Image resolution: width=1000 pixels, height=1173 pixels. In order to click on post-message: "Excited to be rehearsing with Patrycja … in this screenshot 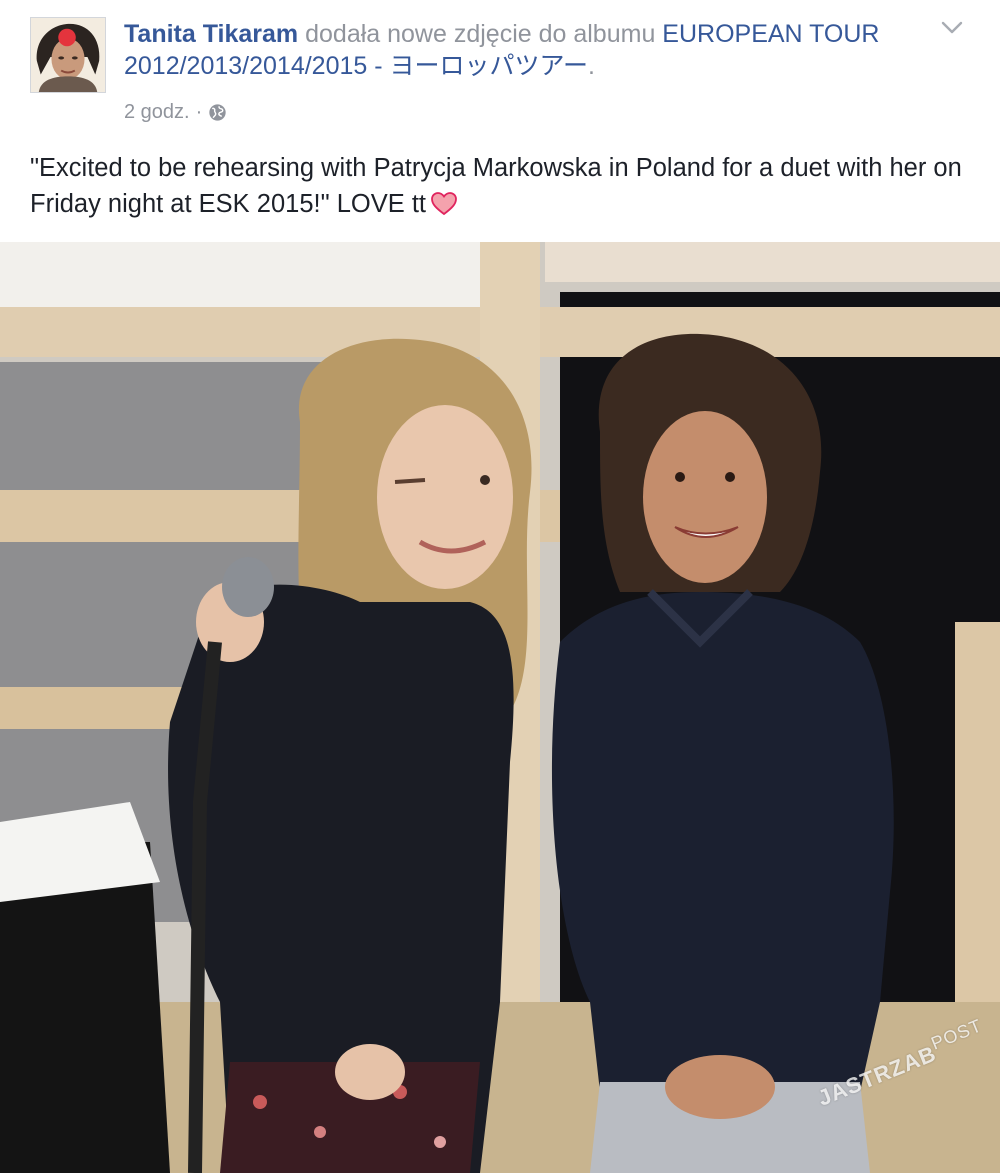, I will do `click(505, 186)`.